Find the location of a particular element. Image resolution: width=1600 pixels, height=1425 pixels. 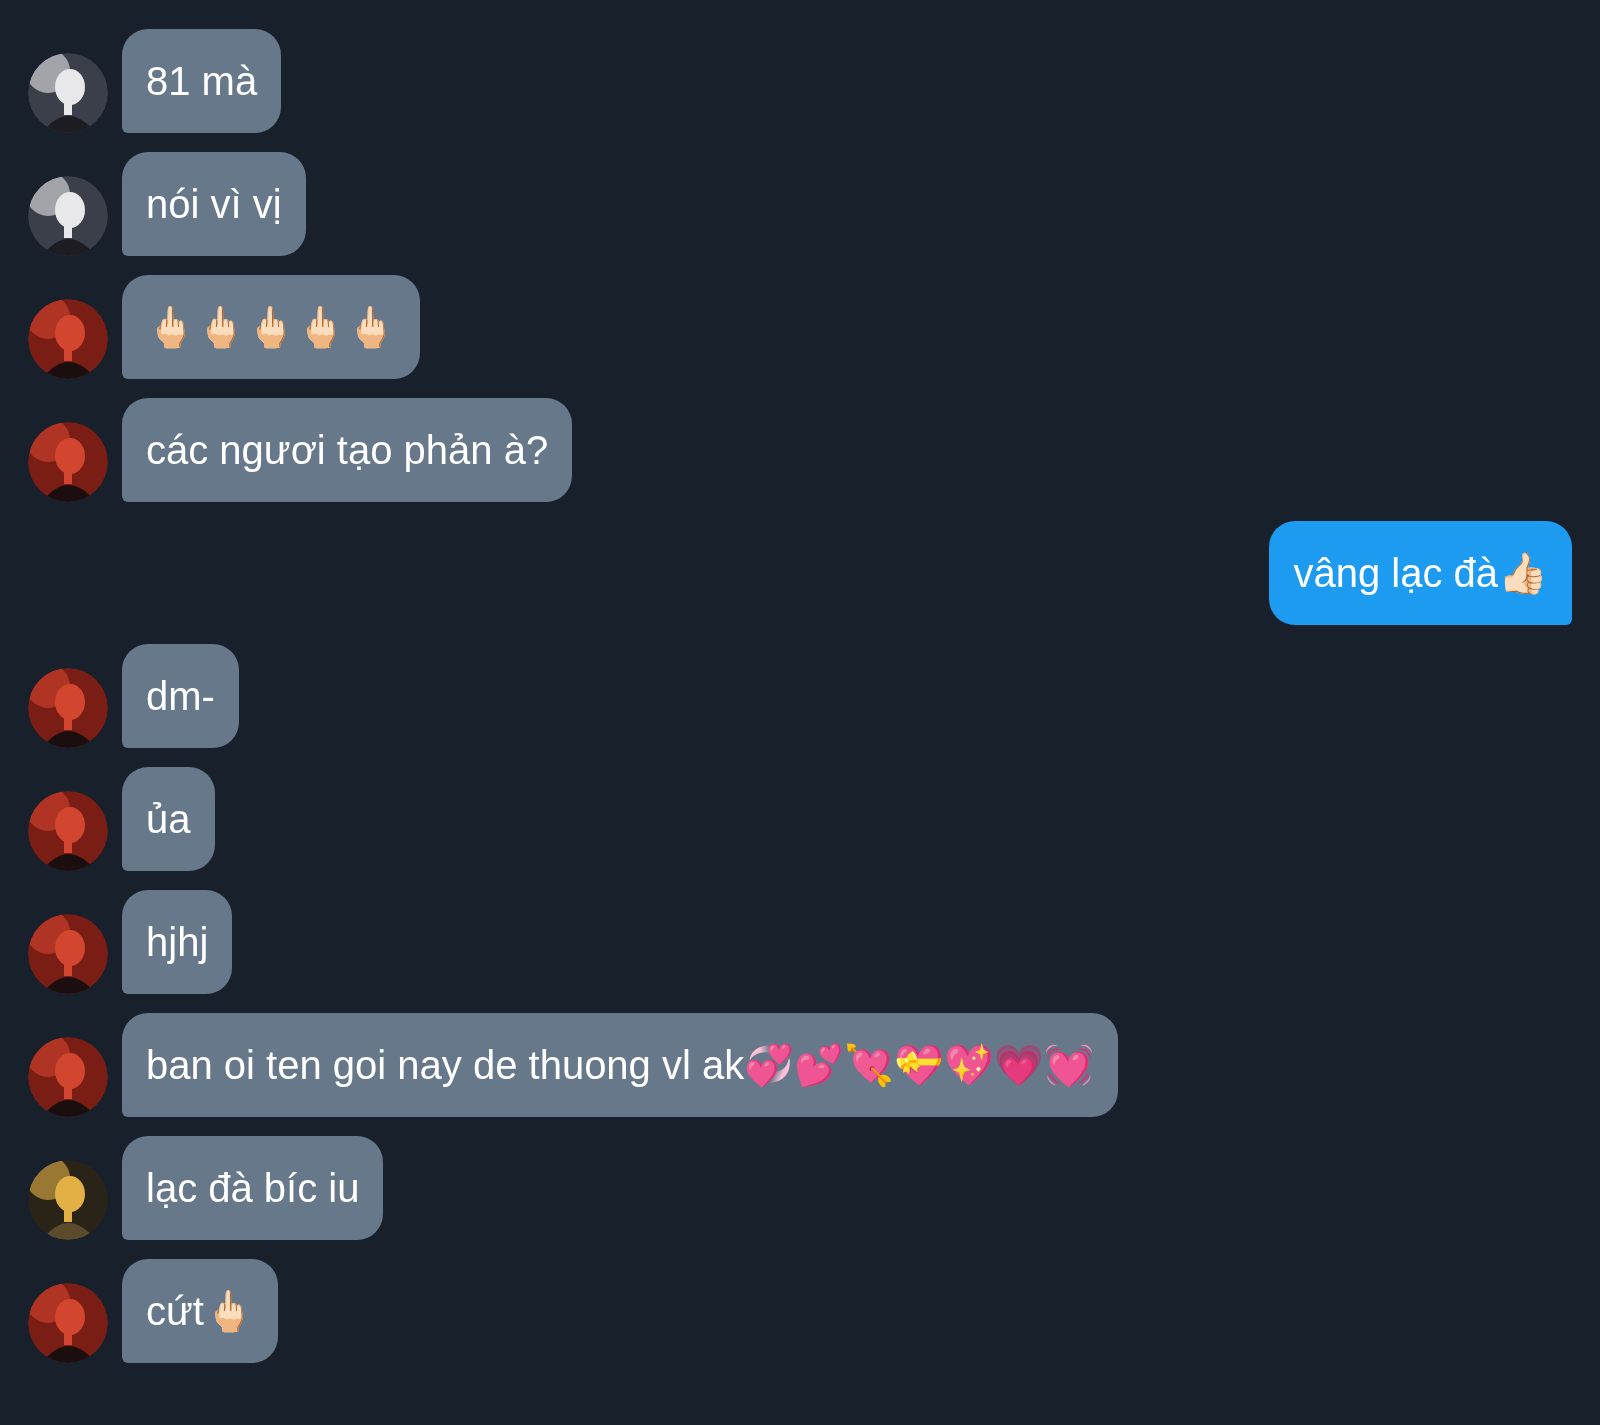

message-bubble: ủa is located at coordinates (168, 819).